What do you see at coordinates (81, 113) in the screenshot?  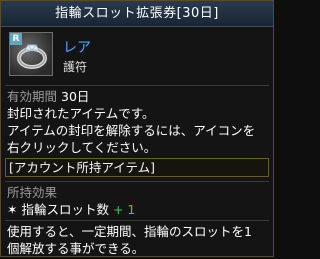 I see `description-line: 封印されたアイテムです。` at bounding box center [81, 113].